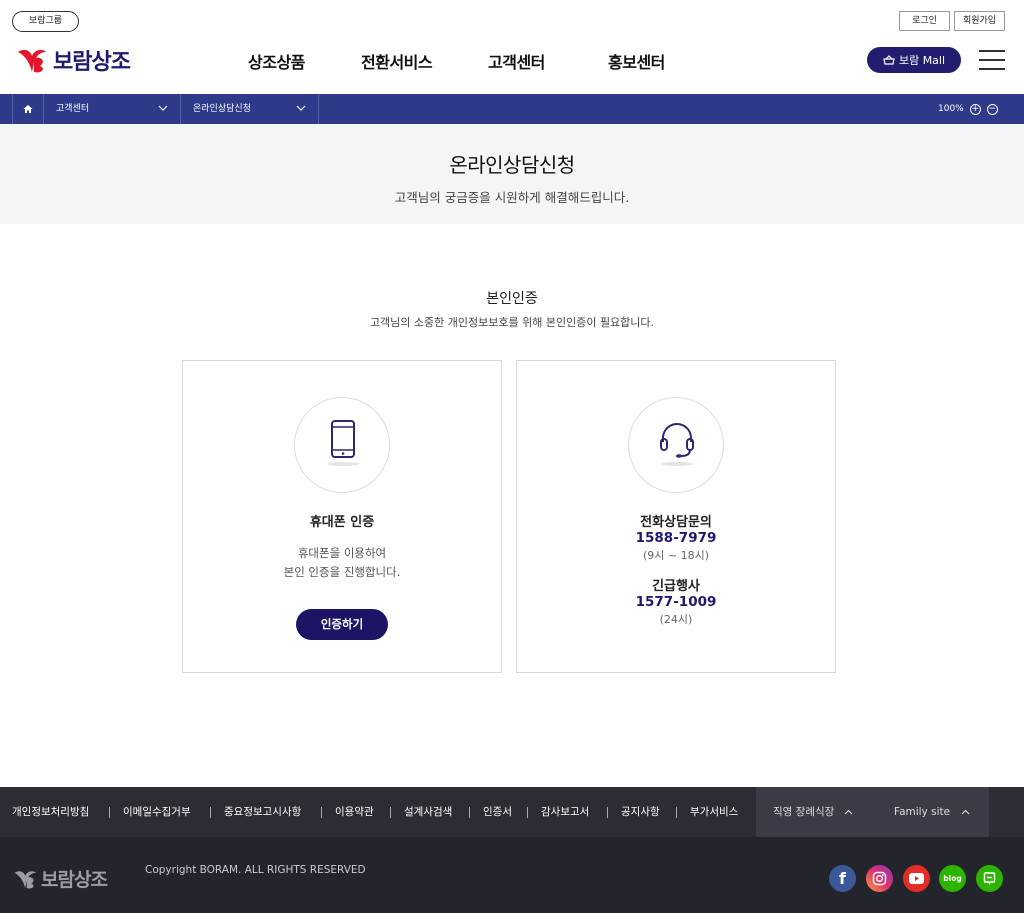  I want to click on emergency-number: 1577-1009, so click(676, 602).